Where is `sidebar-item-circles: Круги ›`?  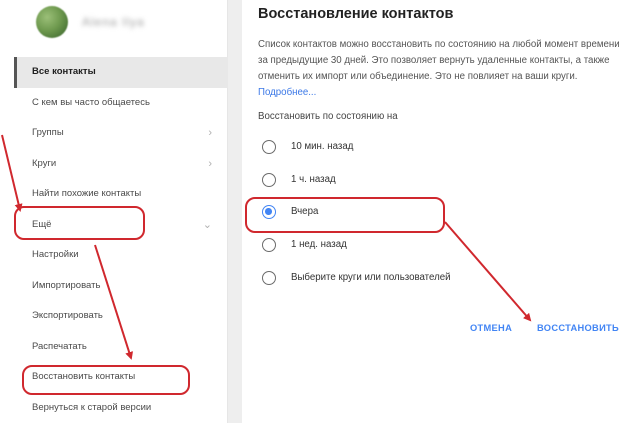
sidebar-item-circles: Круги › is located at coordinates (121, 164).